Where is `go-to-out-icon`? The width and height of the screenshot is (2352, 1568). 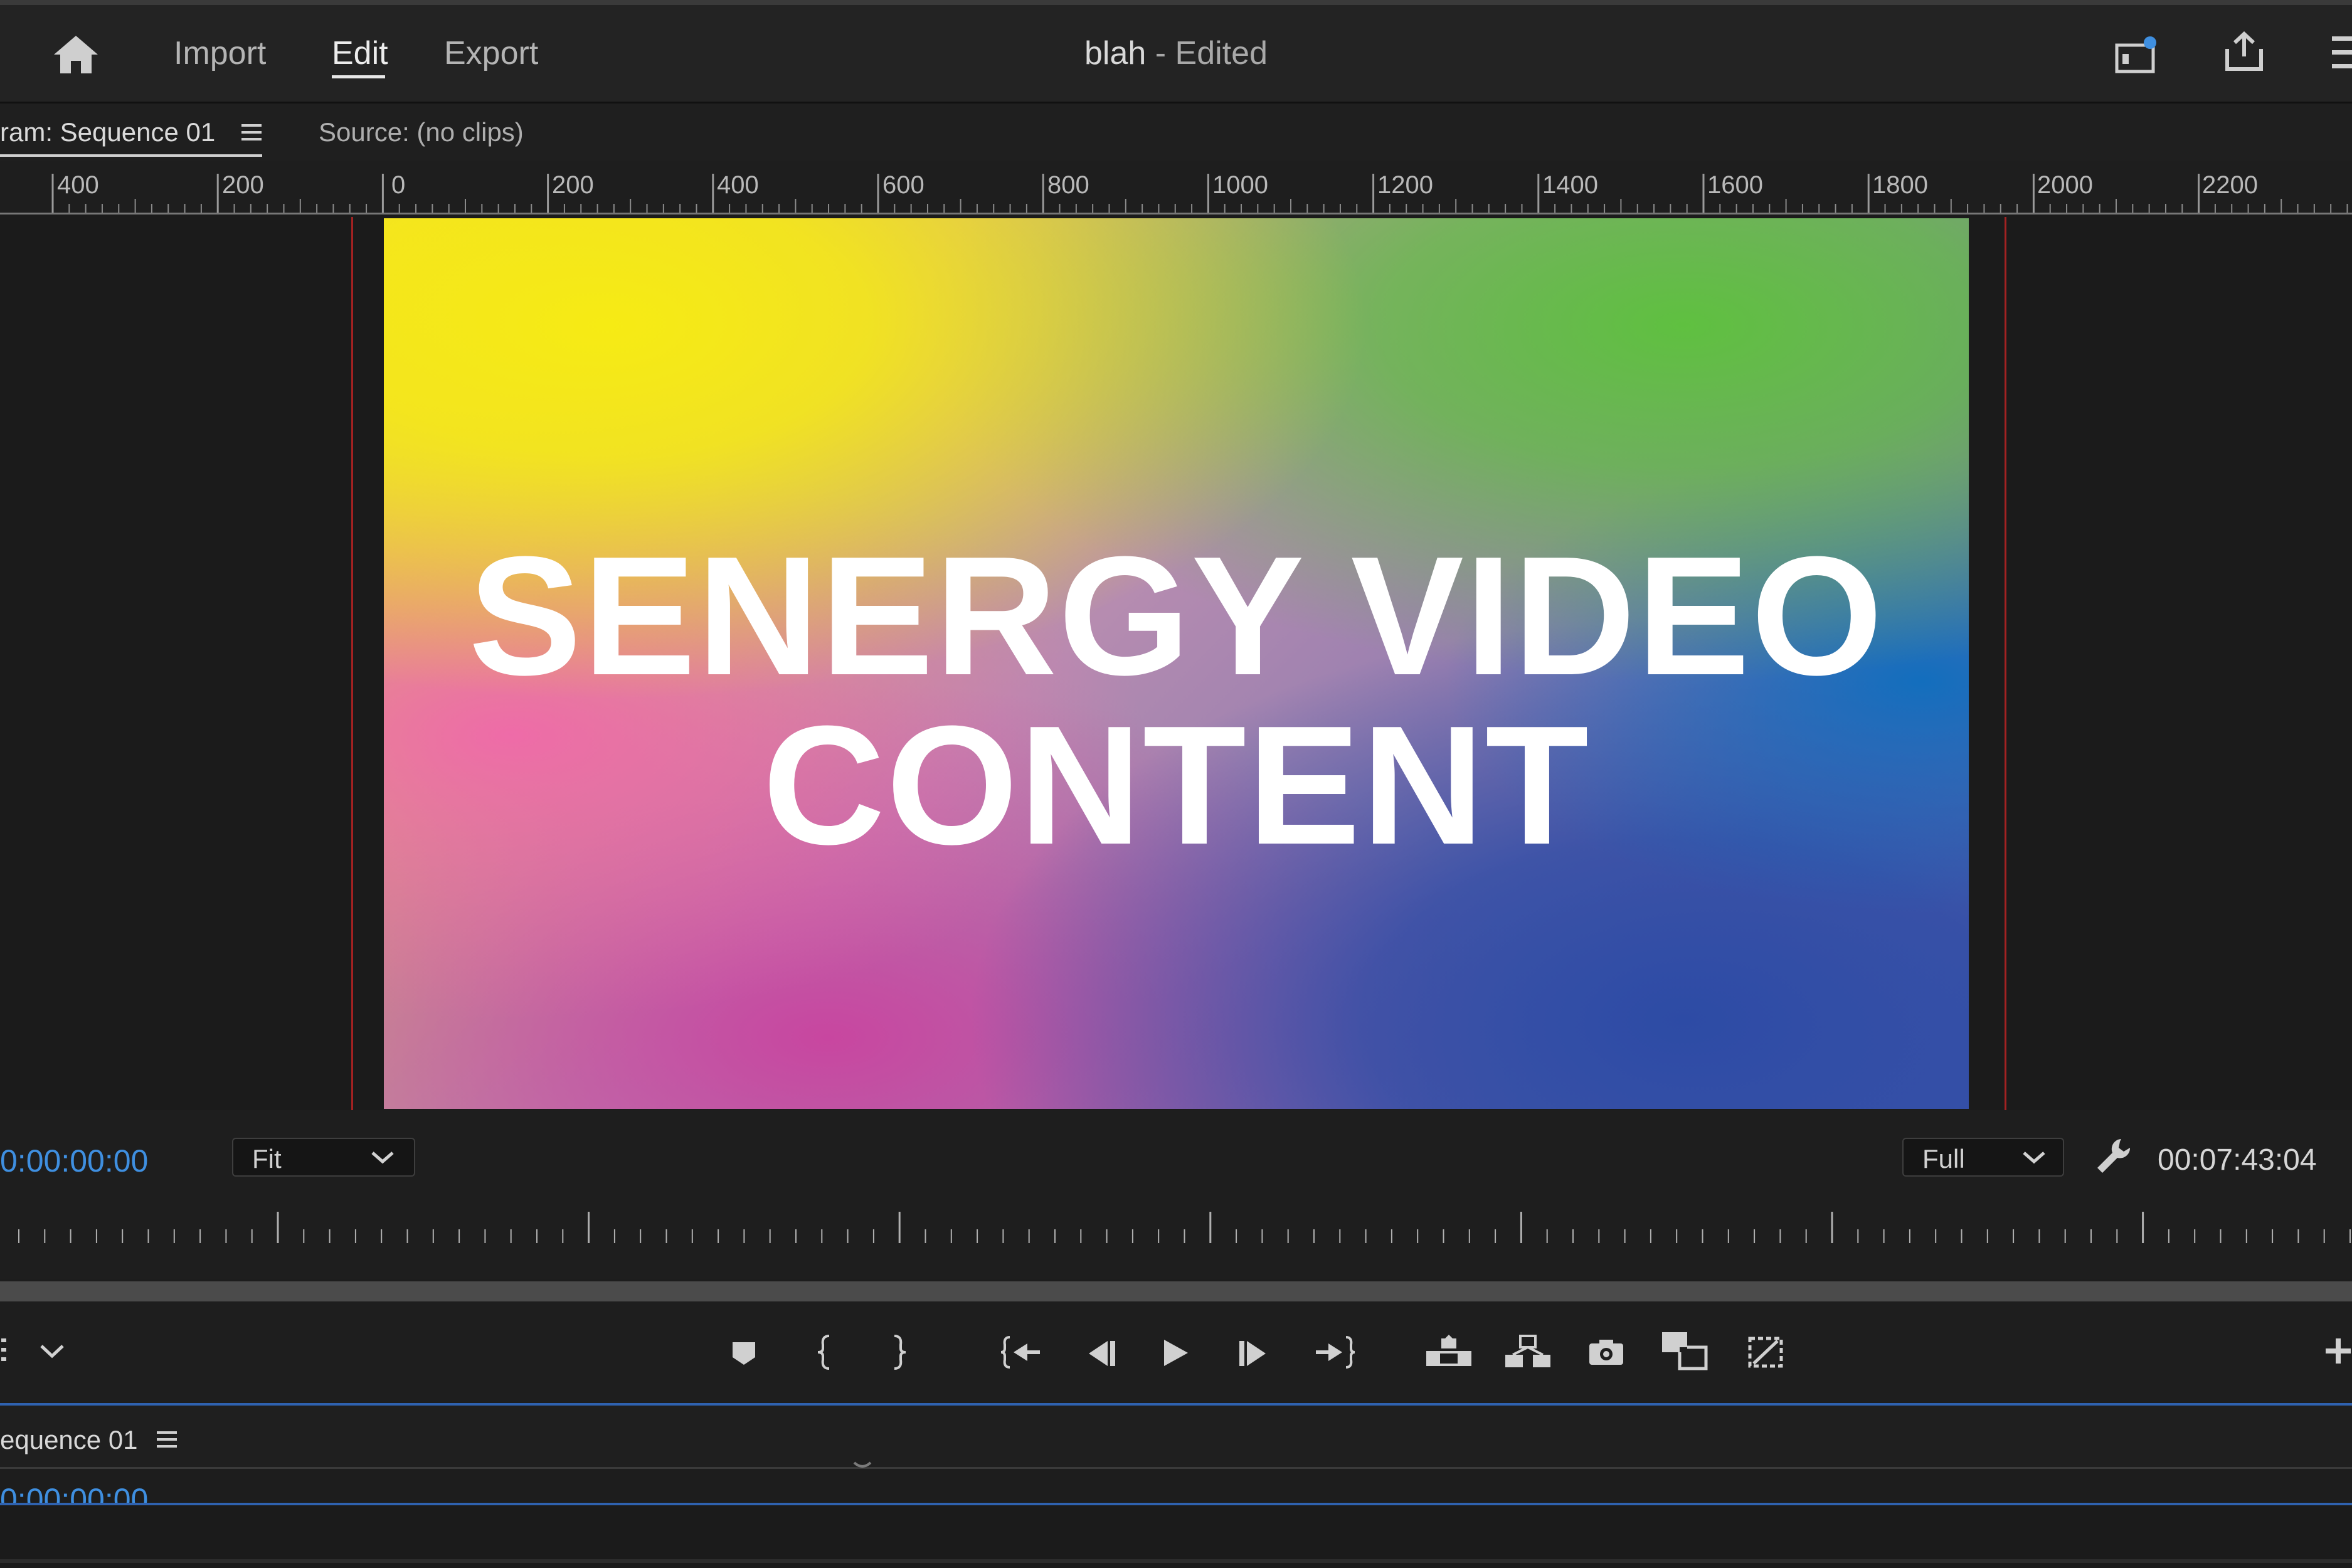
go-to-out-icon is located at coordinates (1335, 1352).